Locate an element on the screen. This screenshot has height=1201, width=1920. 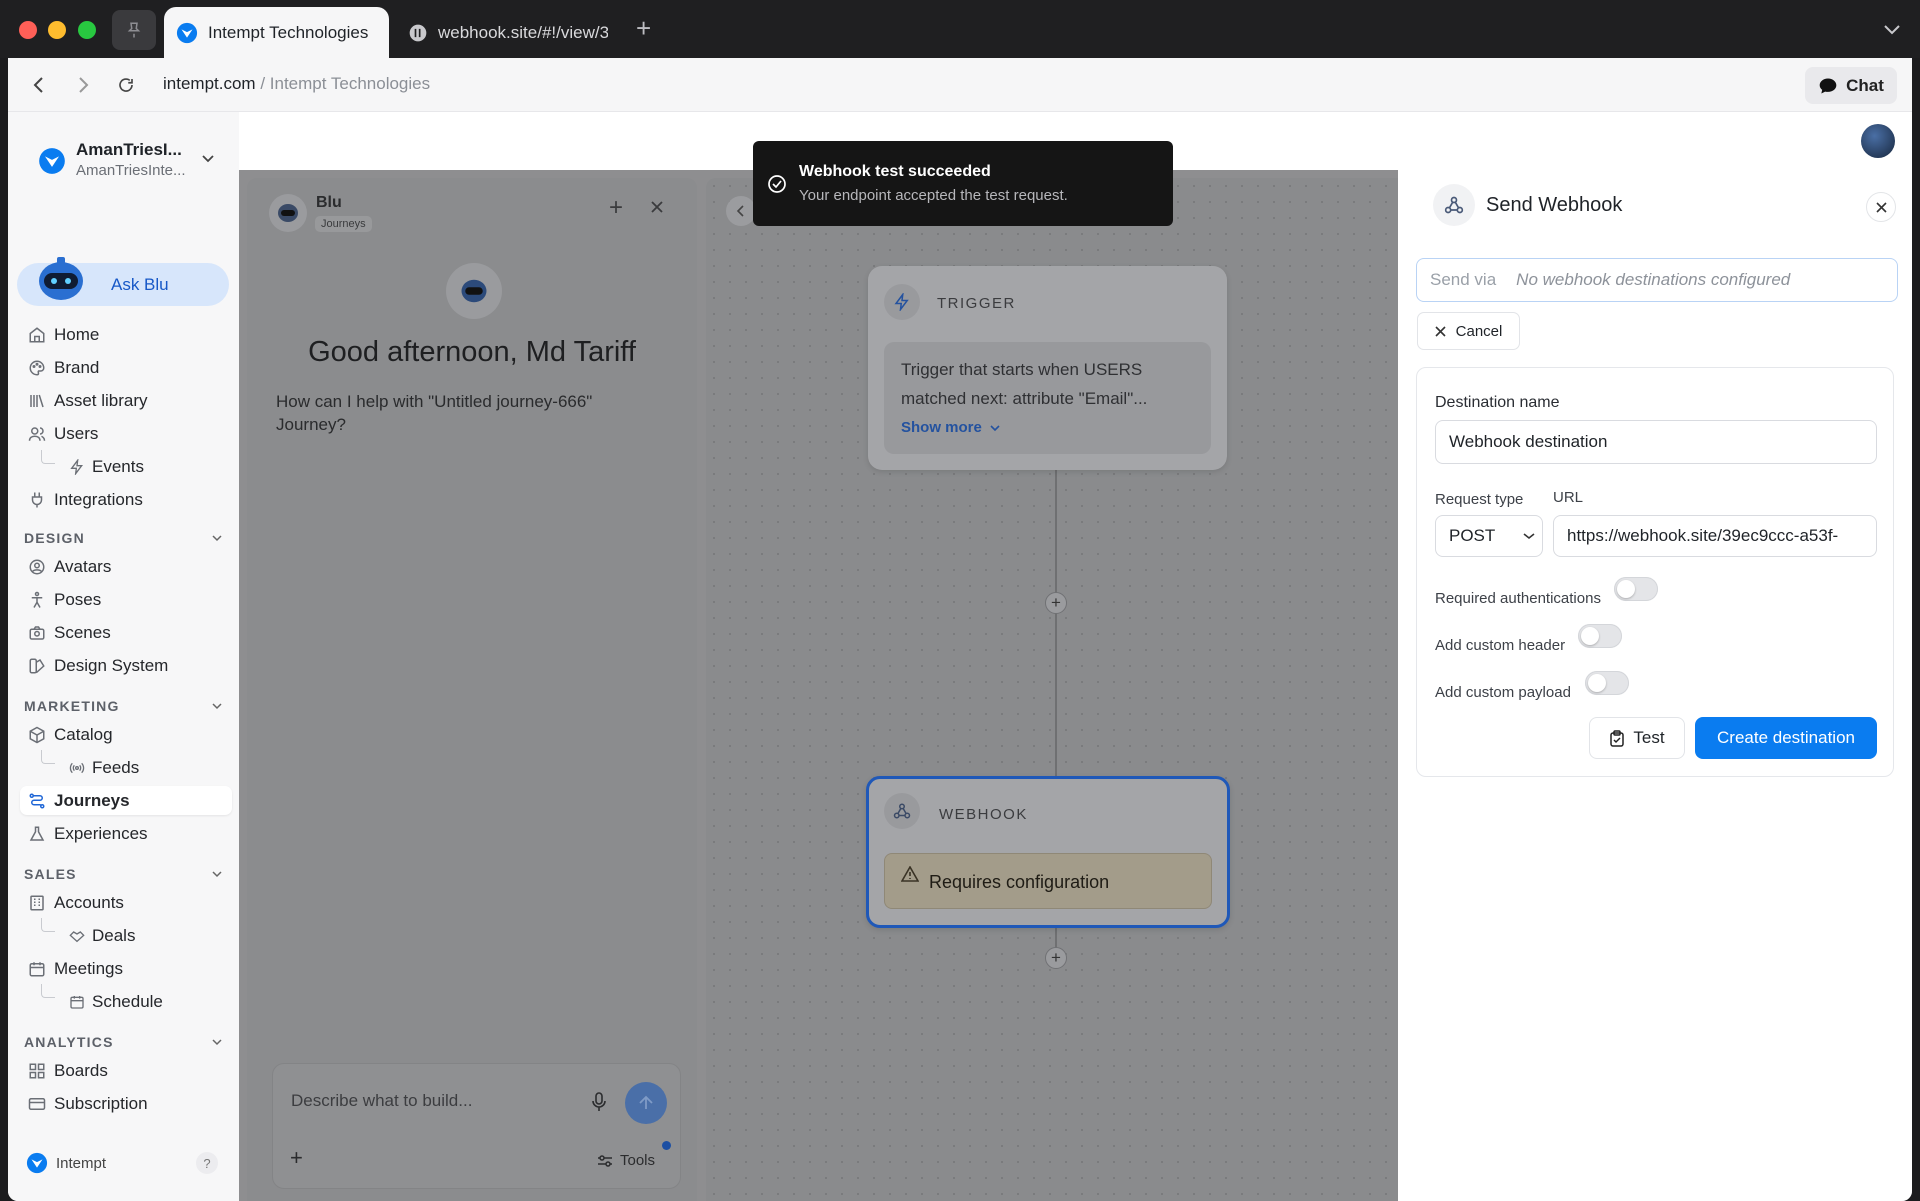
custom-payload-toggle is located at coordinates (1607, 683).